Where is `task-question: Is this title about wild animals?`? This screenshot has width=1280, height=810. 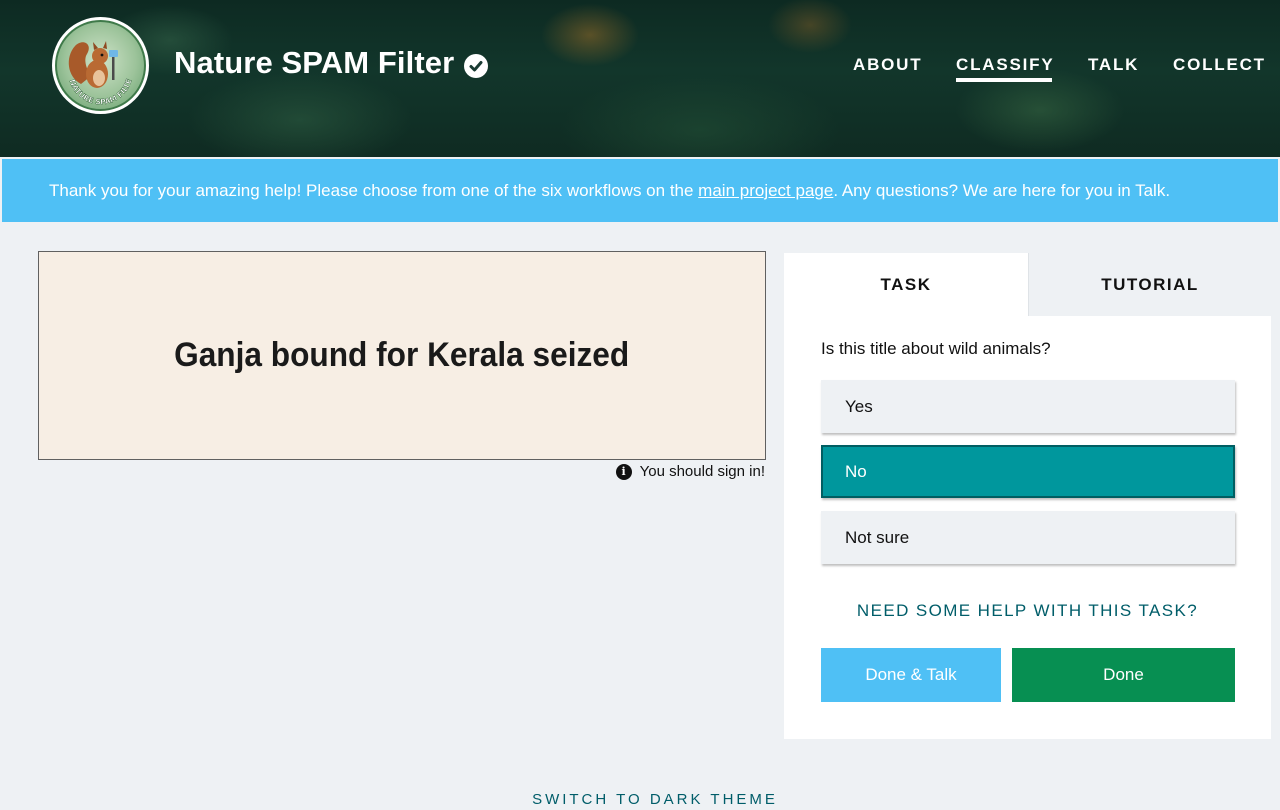
task-question: Is this title about wild animals? is located at coordinates (936, 348).